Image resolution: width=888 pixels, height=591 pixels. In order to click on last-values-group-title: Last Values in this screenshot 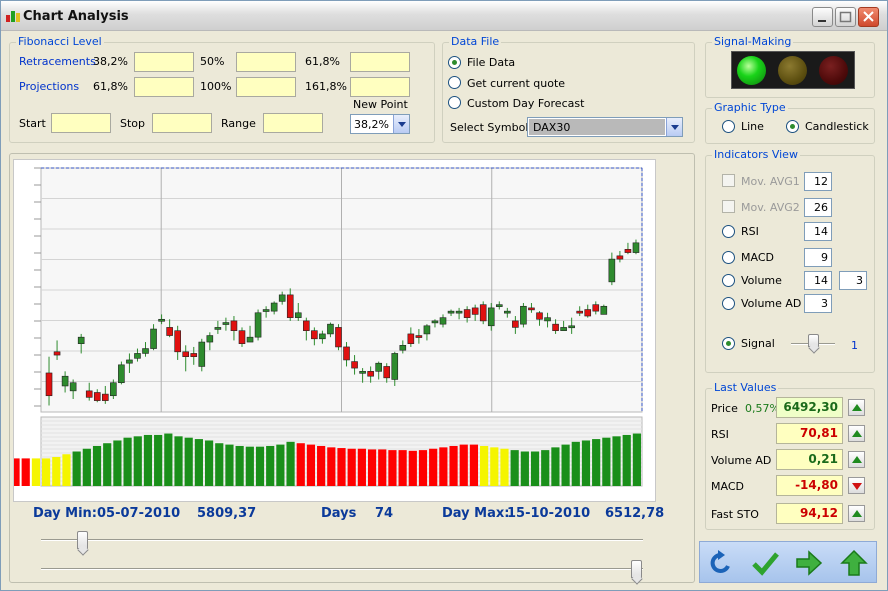, I will do `click(745, 387)`.